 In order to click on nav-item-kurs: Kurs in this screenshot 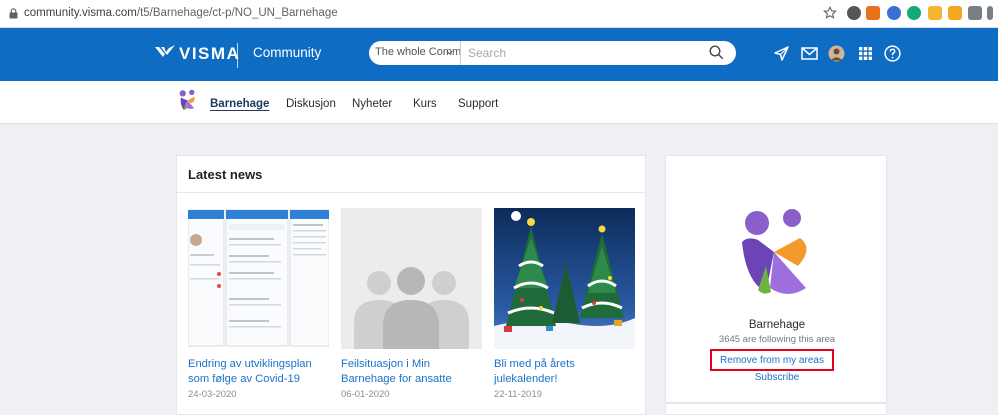, I will do `click(425, 104)`.